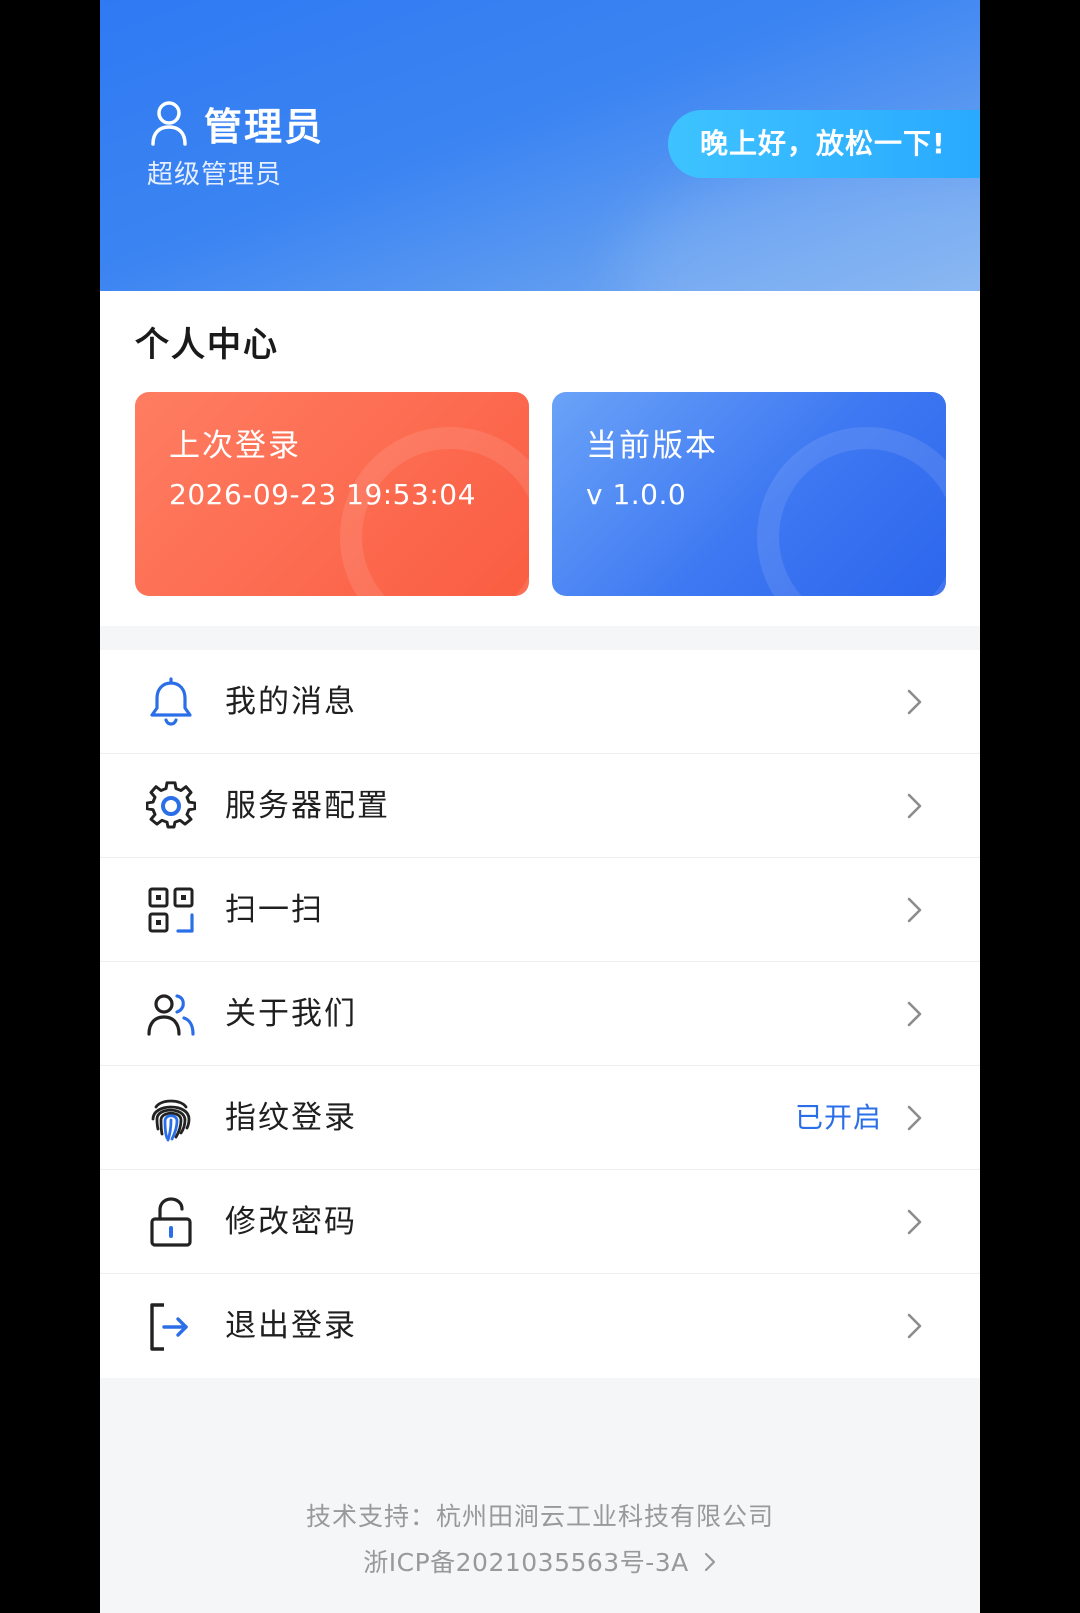 The height and width of the screenshot is (1613, 1080). What do you see at coordinates (838, 1117) in the screenshot?
I see `fingerprint-status: 已开启` at bounding box center [838, 1117].